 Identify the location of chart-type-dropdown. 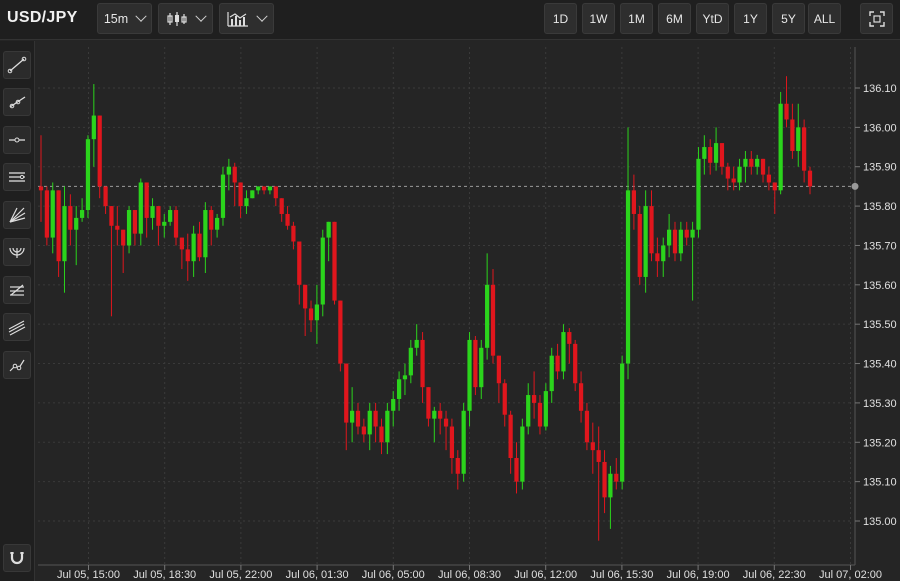
(185, 18).